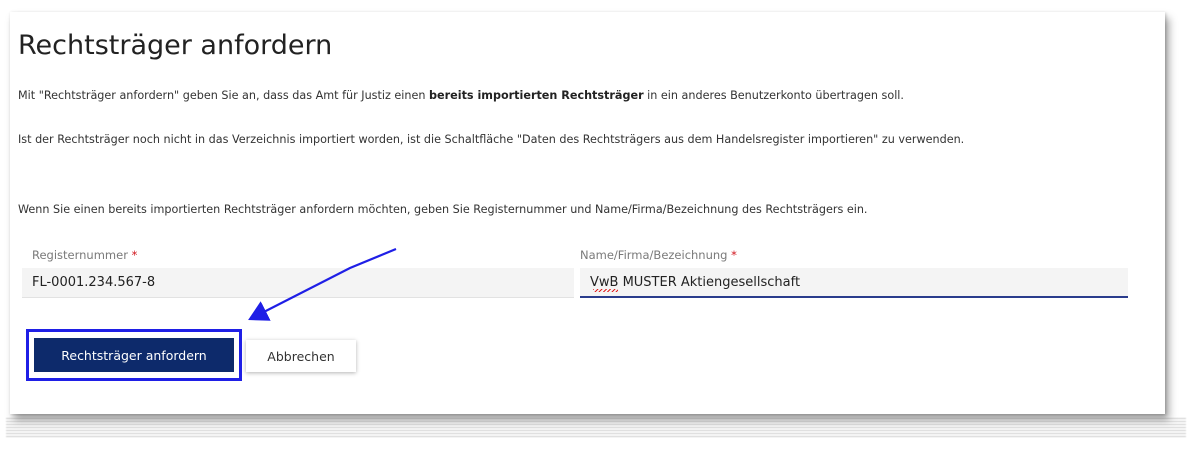  What do you see at coordinates (536, 95) in the screenshot?
I see `intro-text-bold: bereits importierten Rechtsträger` at bounding box center [536, 95].